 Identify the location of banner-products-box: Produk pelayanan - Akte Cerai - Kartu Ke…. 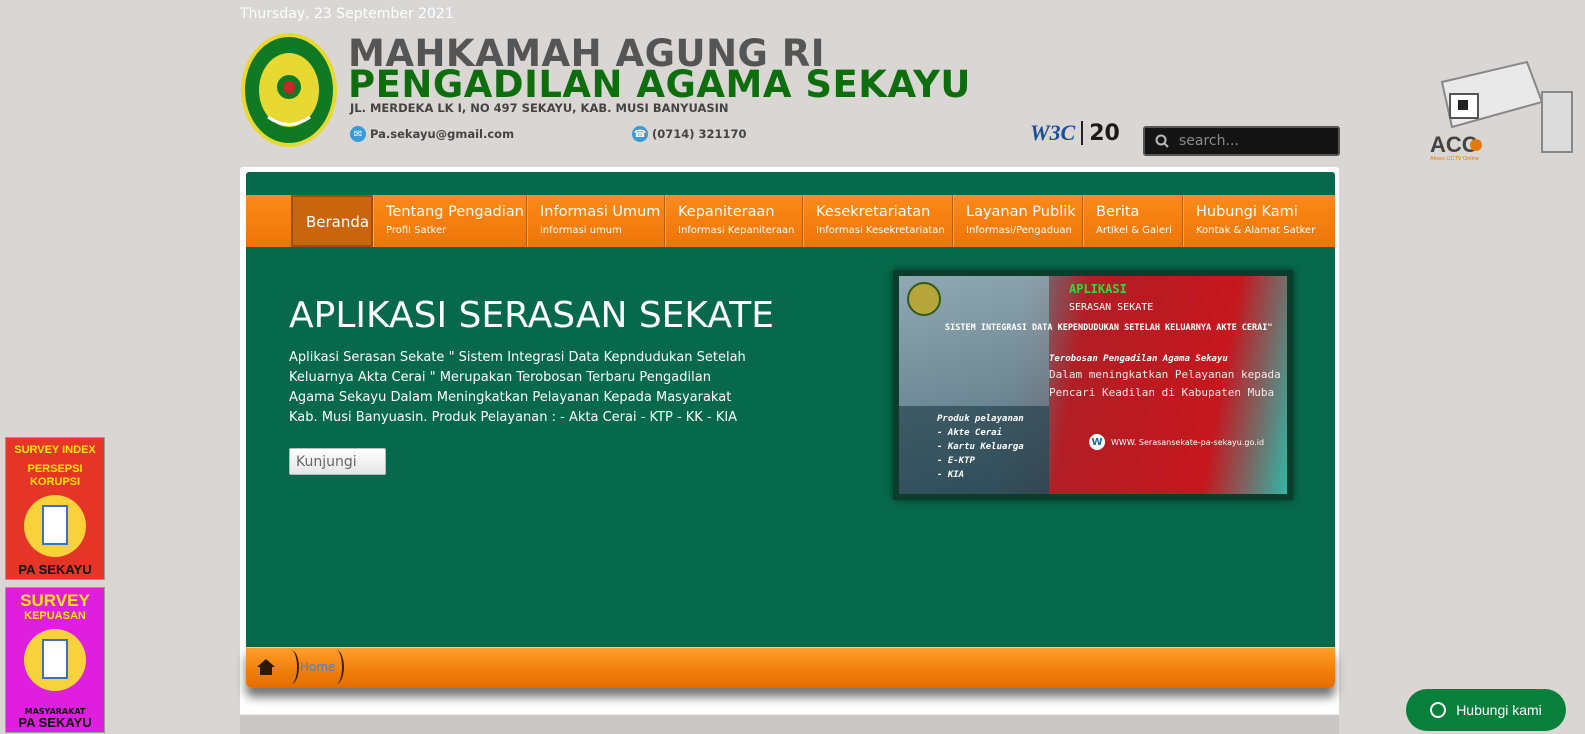
(974, 450).